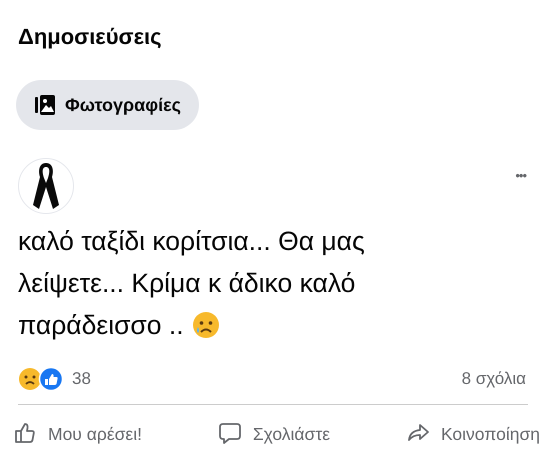  Describe the element at coordinates (520, 176) in the screenshot. I see `more-options-button: •••` at that location.